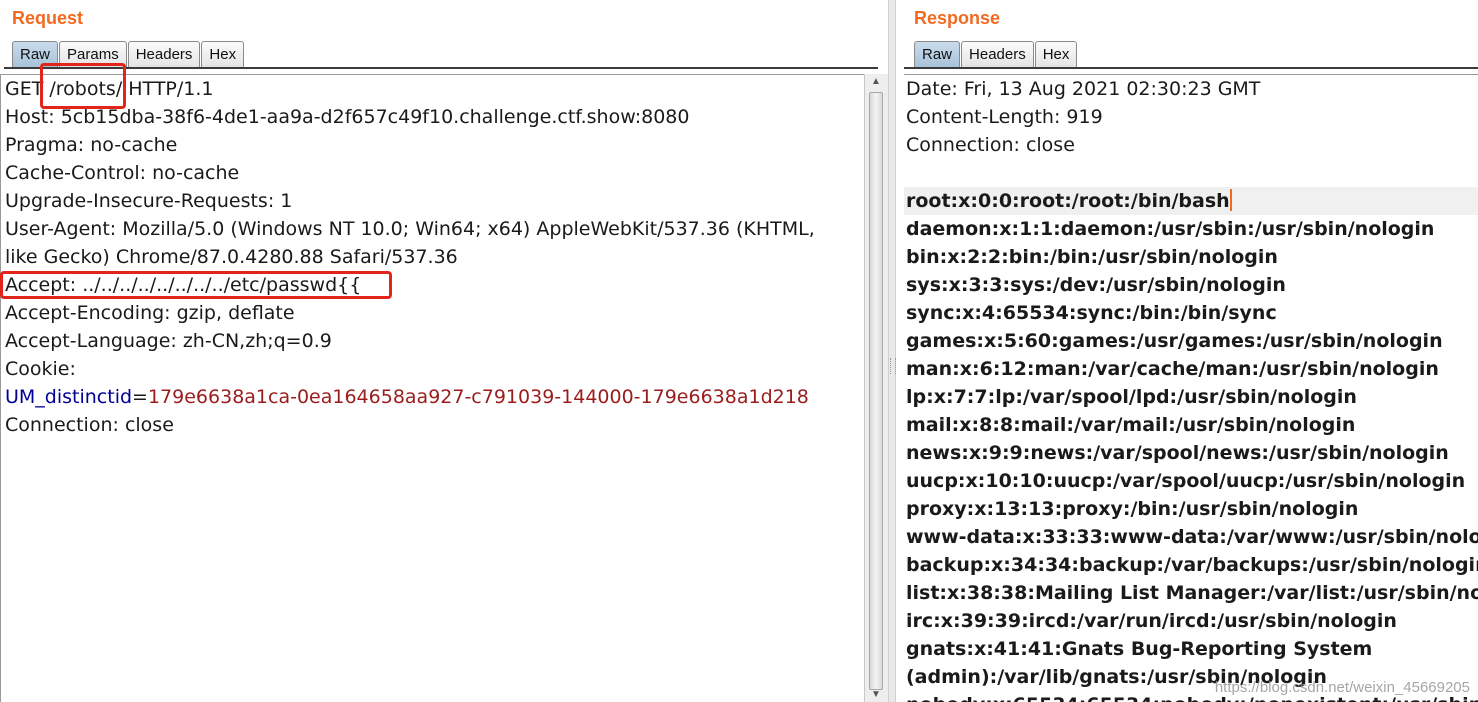 The image size is (1478, 702). I want to click on cookie-equals: =, so click(140, 397).